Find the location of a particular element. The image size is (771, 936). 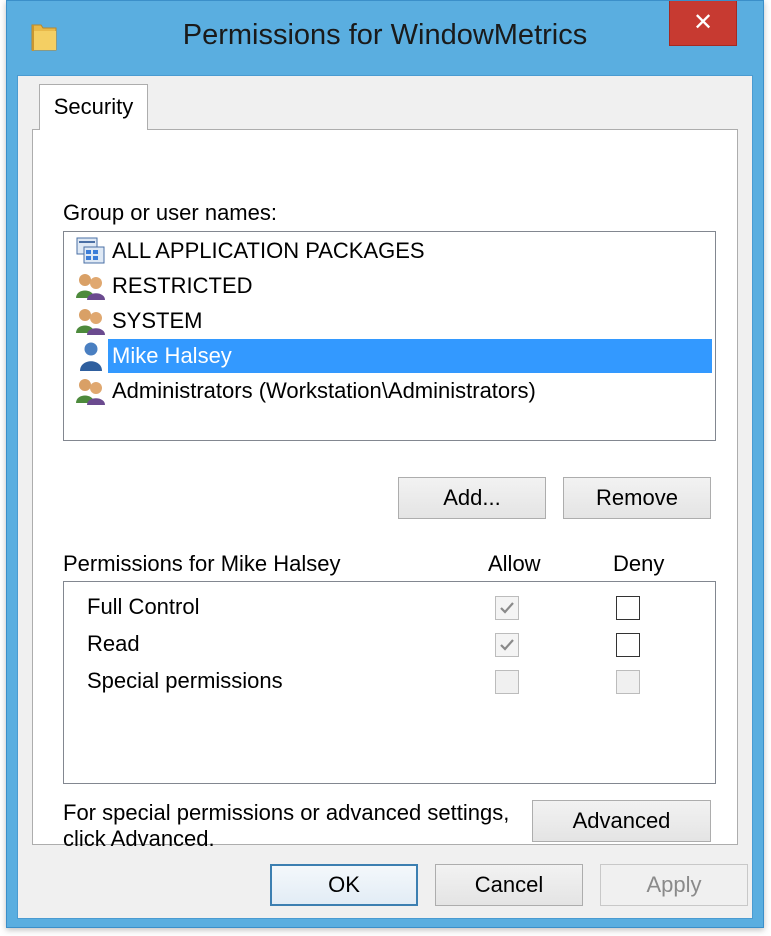

list-item: SYSTEM is located at coordinates (393, 321).